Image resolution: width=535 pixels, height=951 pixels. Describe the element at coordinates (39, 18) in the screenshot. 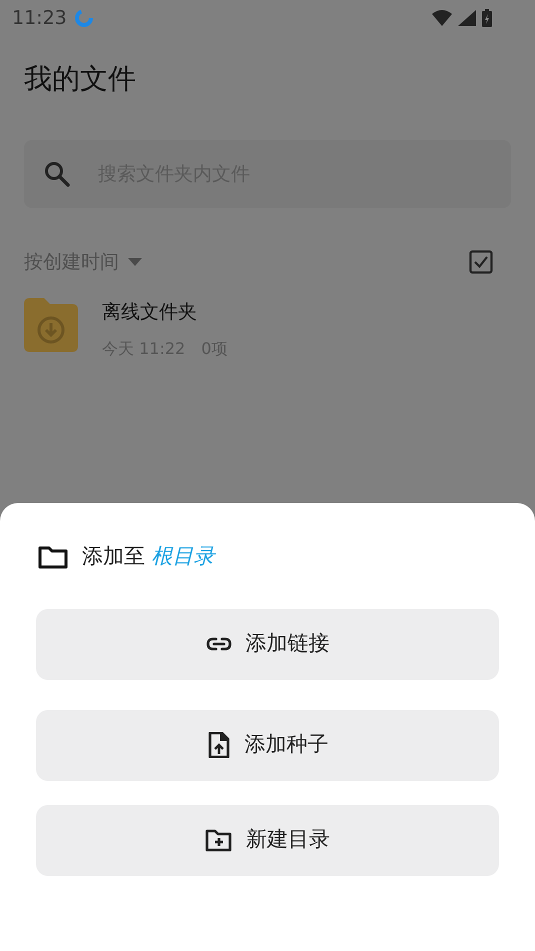

I see `clock-time: 11:23` at that location.